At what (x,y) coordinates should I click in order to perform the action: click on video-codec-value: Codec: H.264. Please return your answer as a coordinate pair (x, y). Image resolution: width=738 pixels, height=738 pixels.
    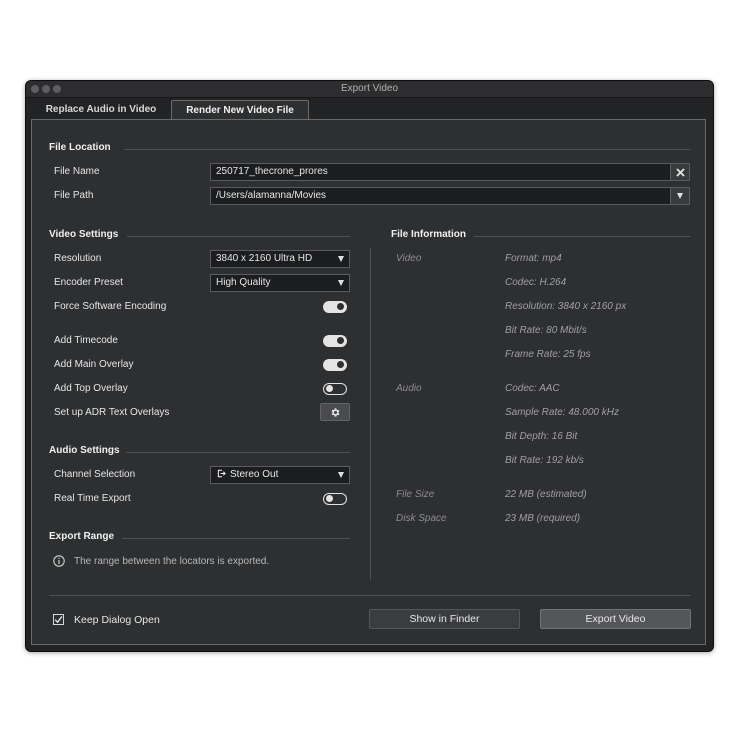
    Looking at the image, I should click on (536, 282).